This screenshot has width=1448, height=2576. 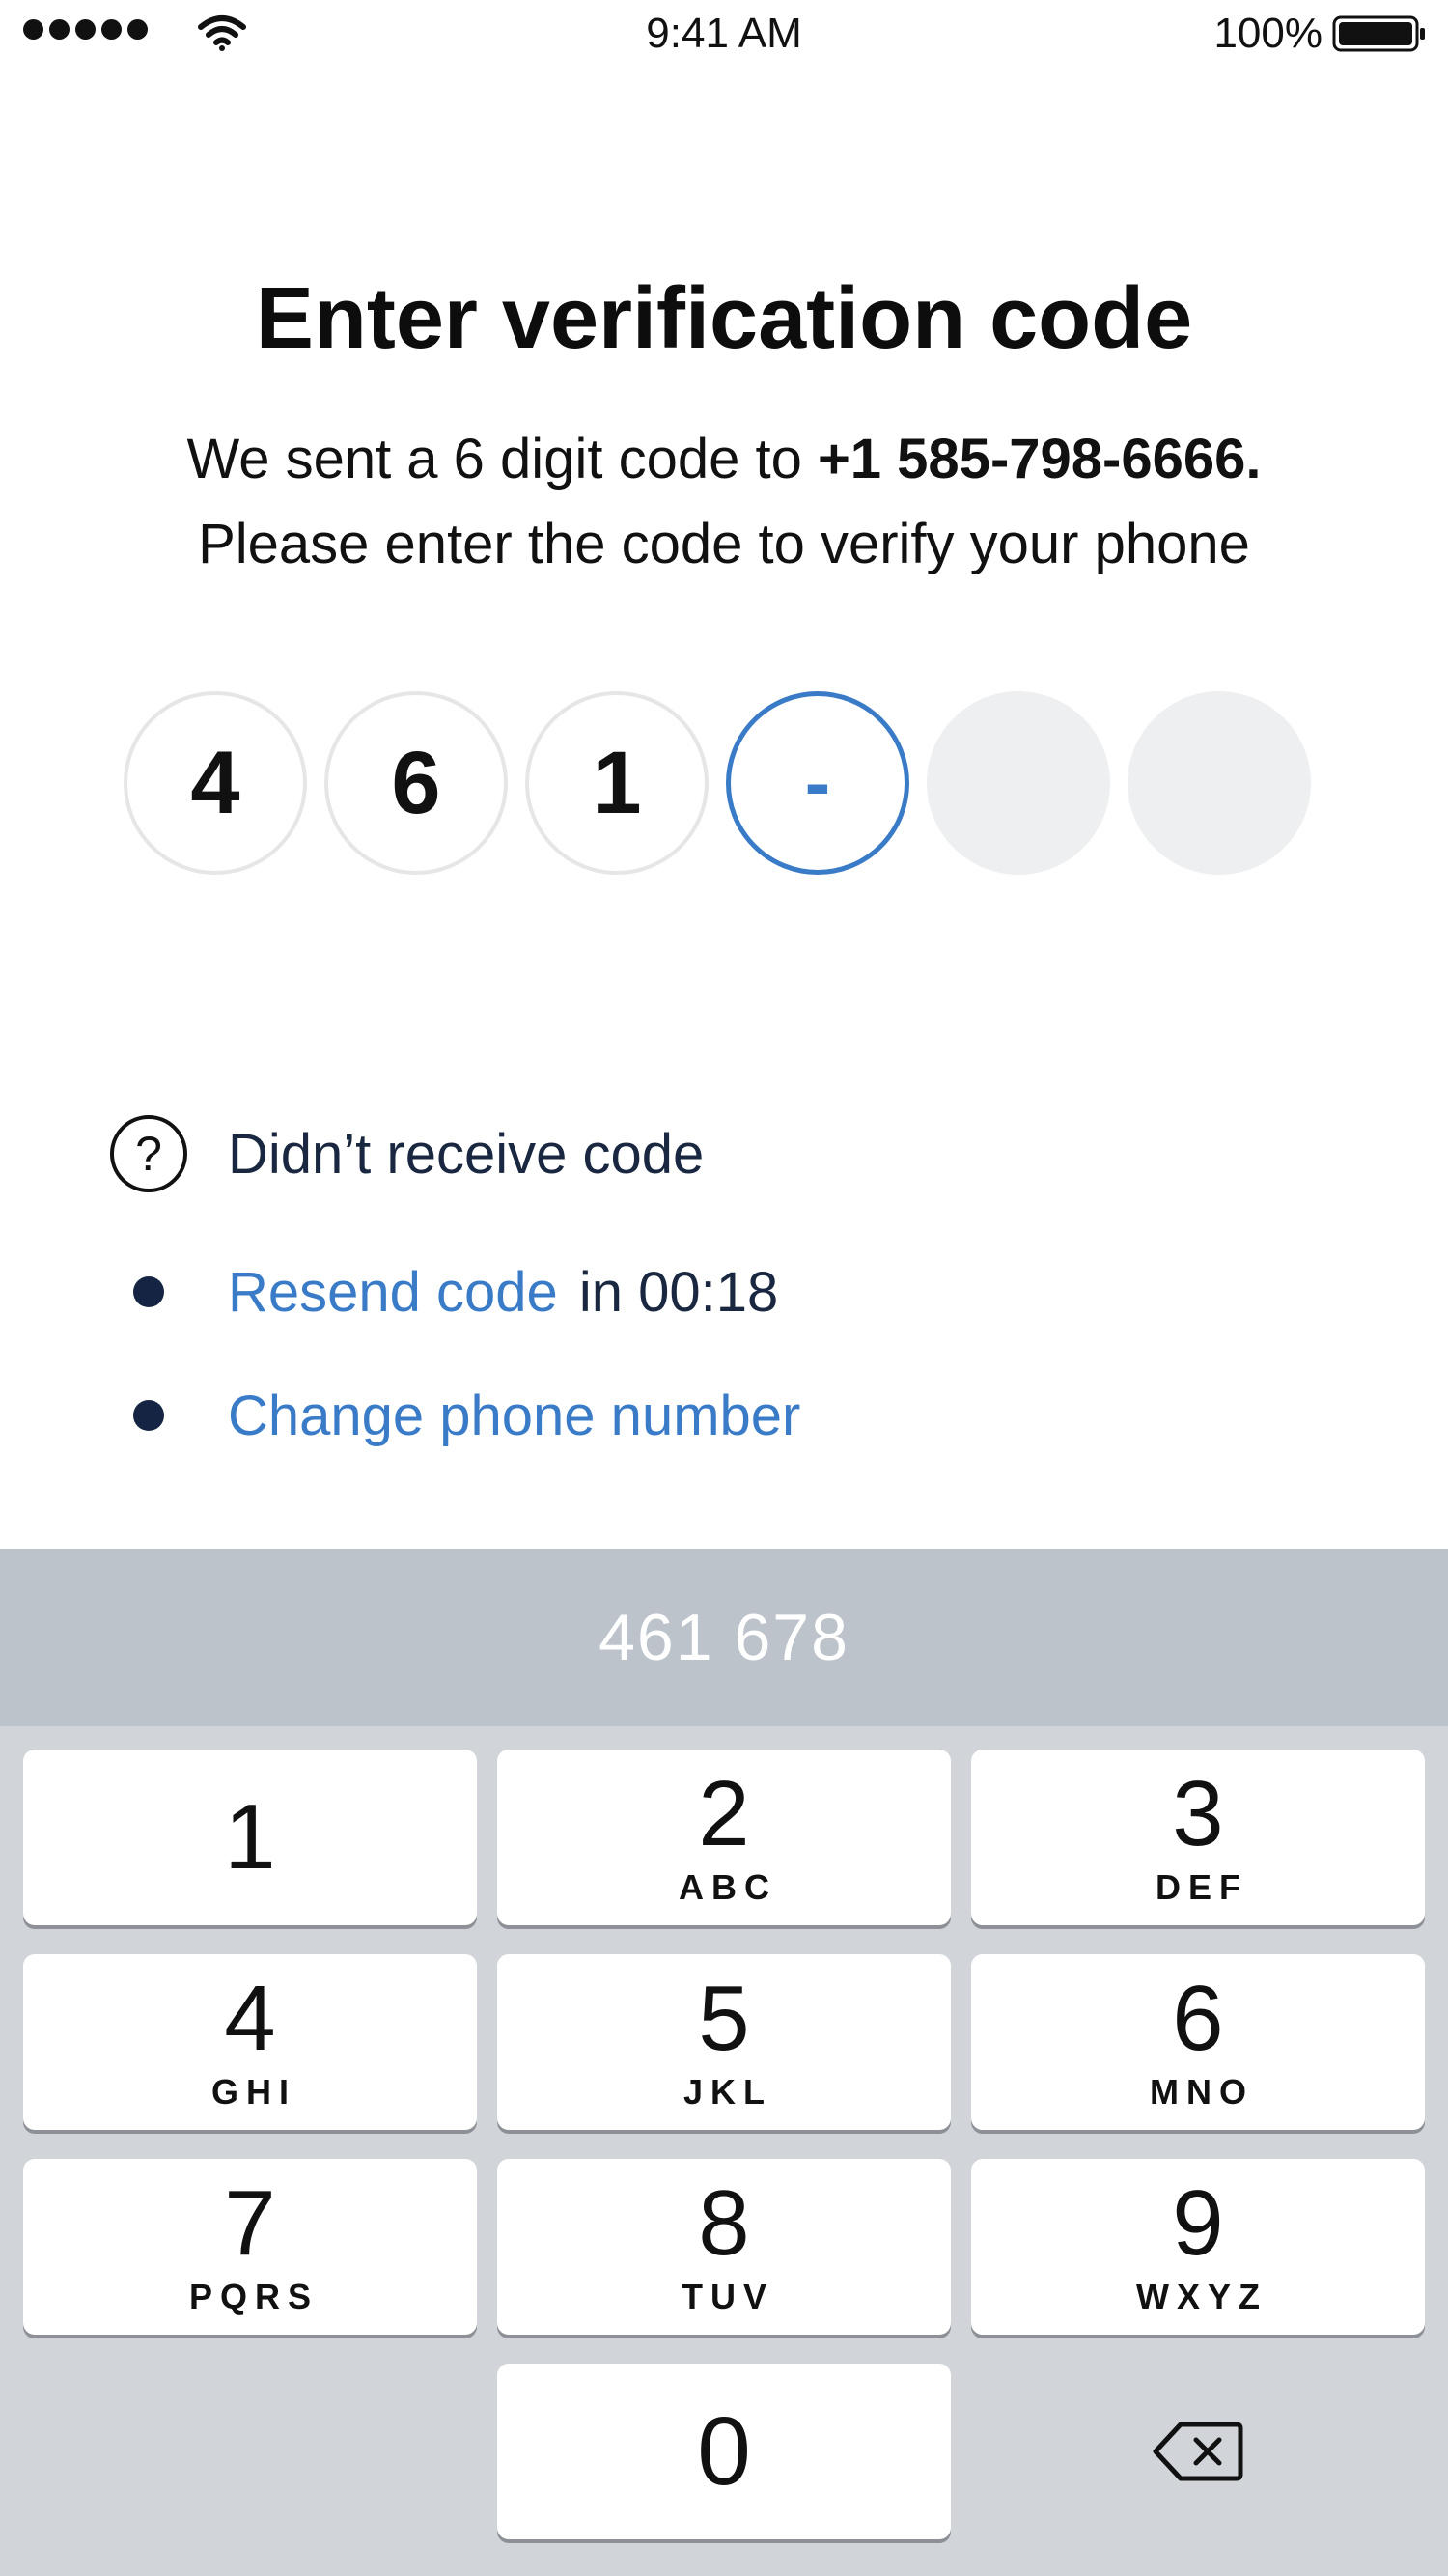 I want to click on key-8: 8 TUV, so click(x=724, y=2247).